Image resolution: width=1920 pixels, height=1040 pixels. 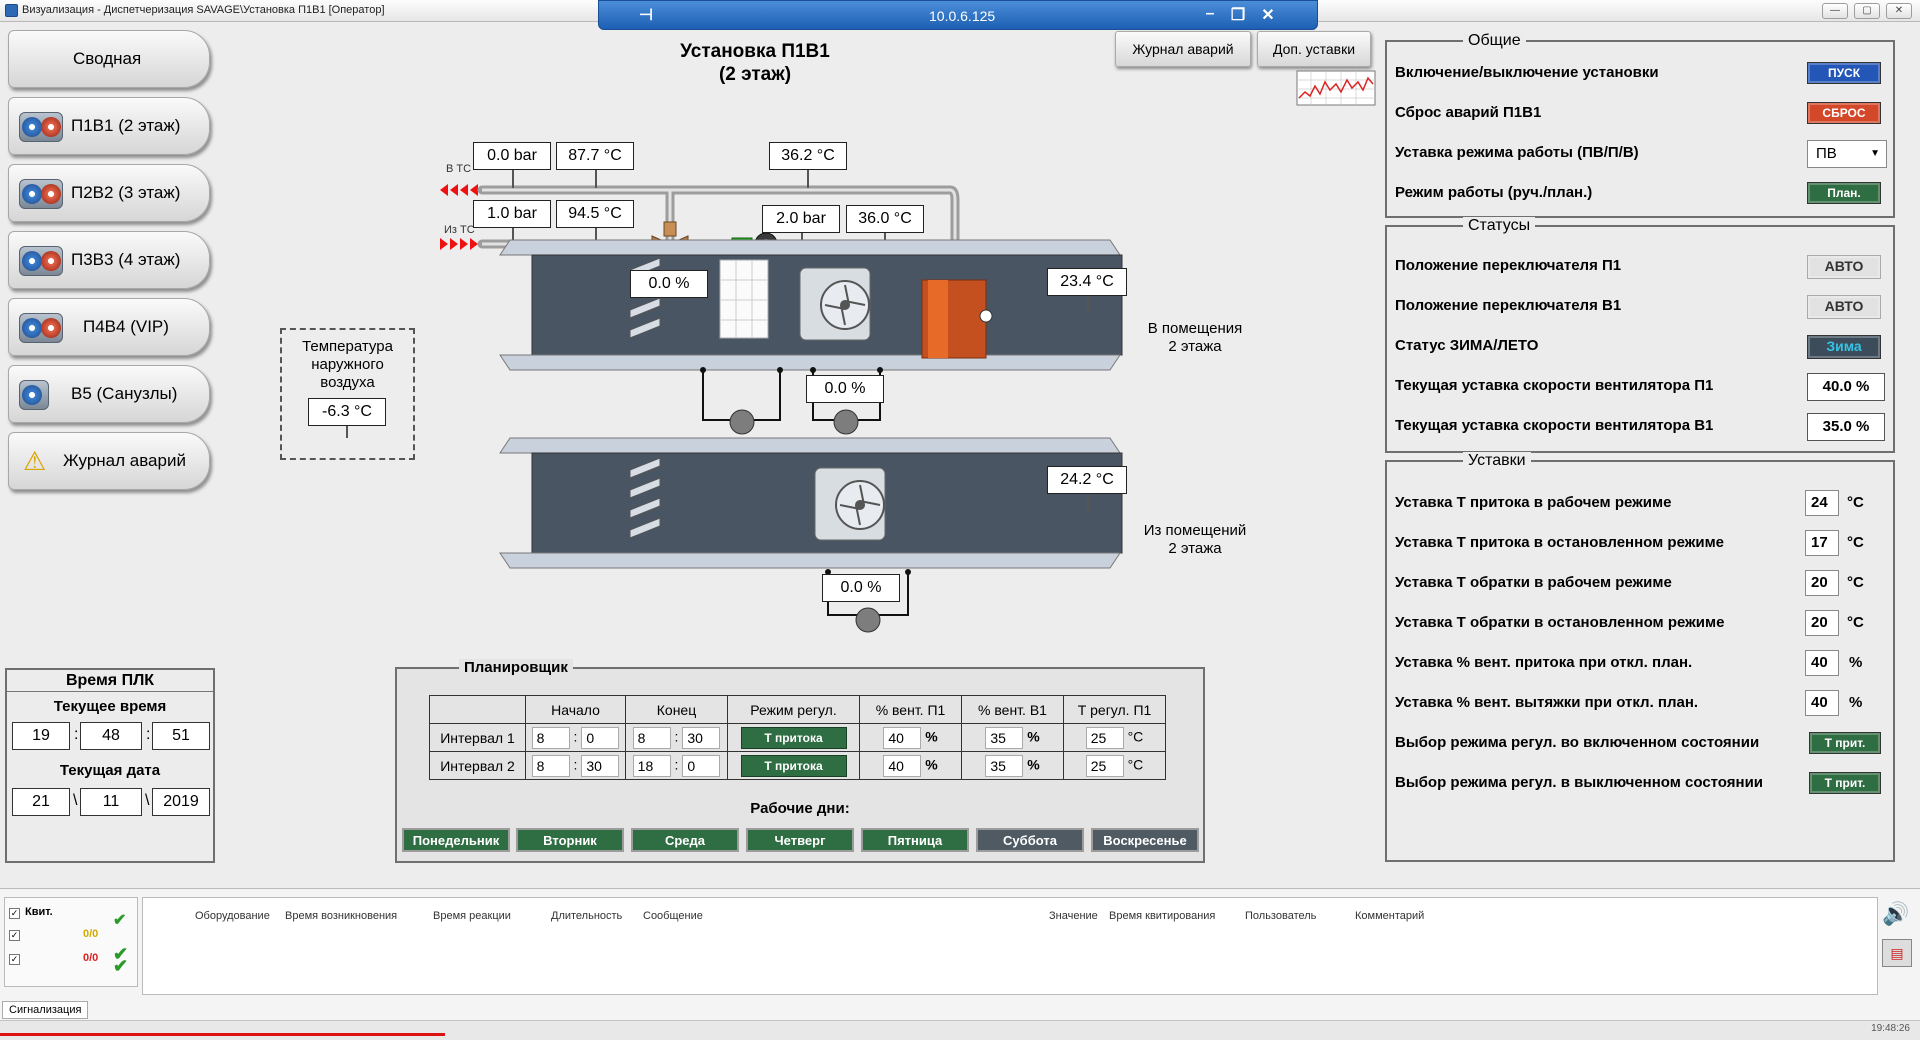 I want to click on setpoint-row-label: Уставка Т обратки в остановленном режиме, so click(x=1560, y=622).